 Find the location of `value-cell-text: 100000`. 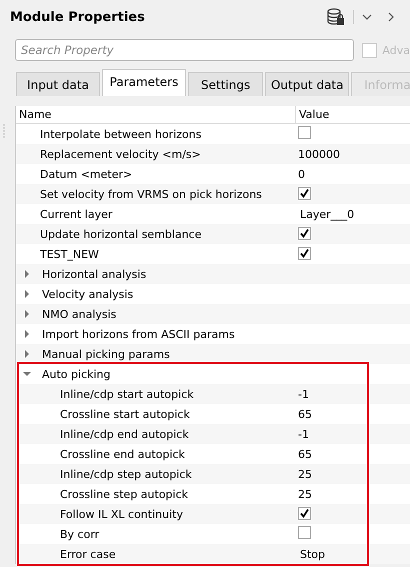

value-cell-text: 100000 is located at coordinates (318, 154).